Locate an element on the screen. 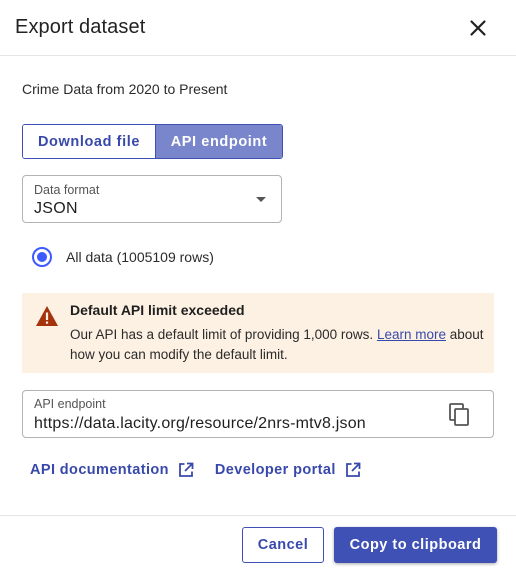 This screenshot has height=572, width=516. data-format-value: JSON is located at coordinates (56, 208).